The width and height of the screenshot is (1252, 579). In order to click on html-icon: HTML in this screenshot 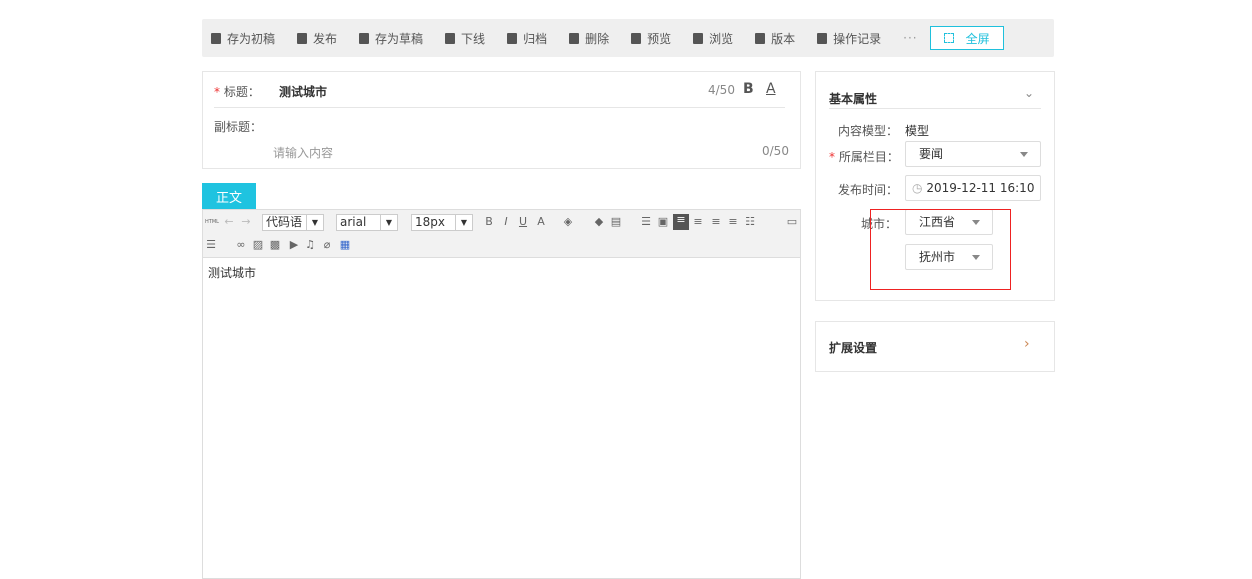, I will do `click(212, 222)`.